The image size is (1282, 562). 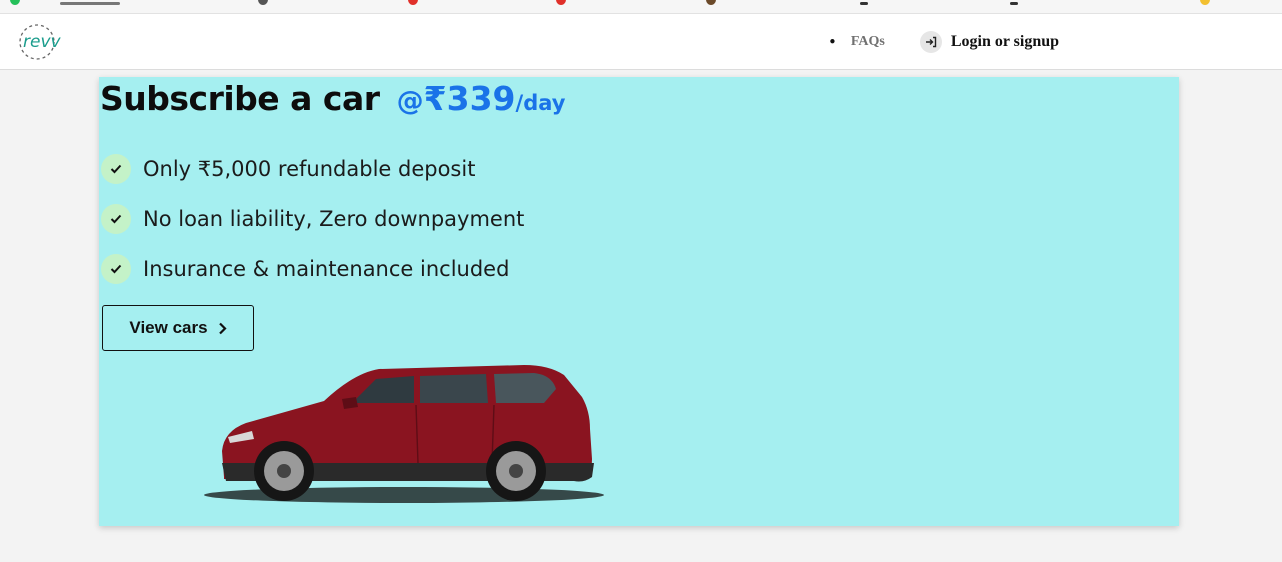 I want to click on feature-item: Only ₹5,000 refundable deposit, so click(x=312, y=169).